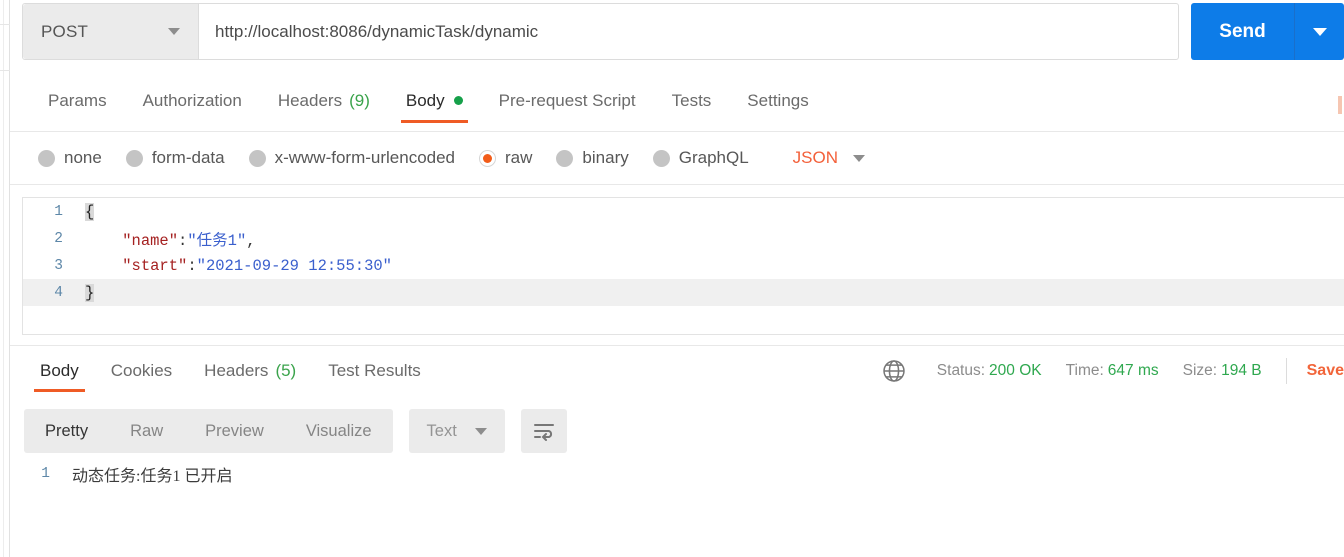 The width and height of the screenshot is (1344, 557). Describe the element at coordinates (152, 476) in the screenshot. I see `response-body-text: 动态任务:任务1 已开启` at that location.